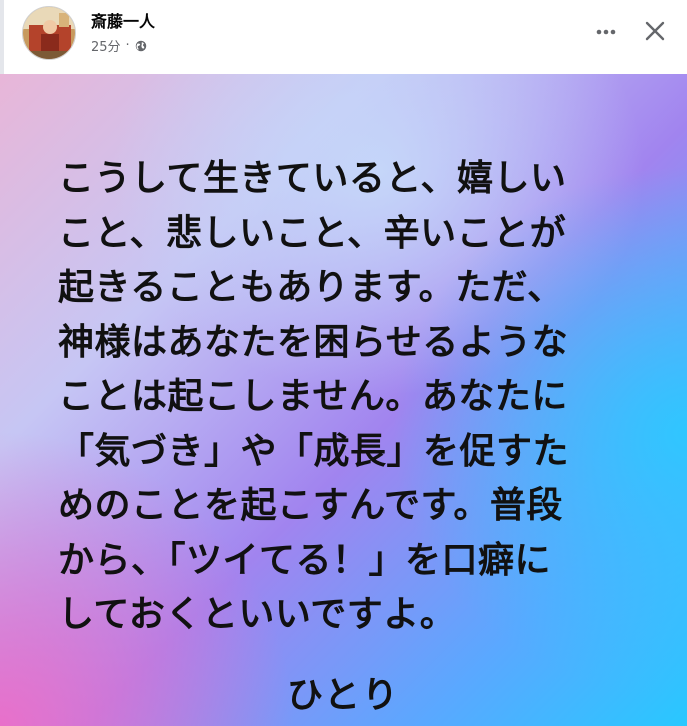 The height and width of the screenshot is (726, 687). Describe the element at coordinates (310, 505) in the screenshot. I see `post-line: めのことを起こすんです。普段` at that location.